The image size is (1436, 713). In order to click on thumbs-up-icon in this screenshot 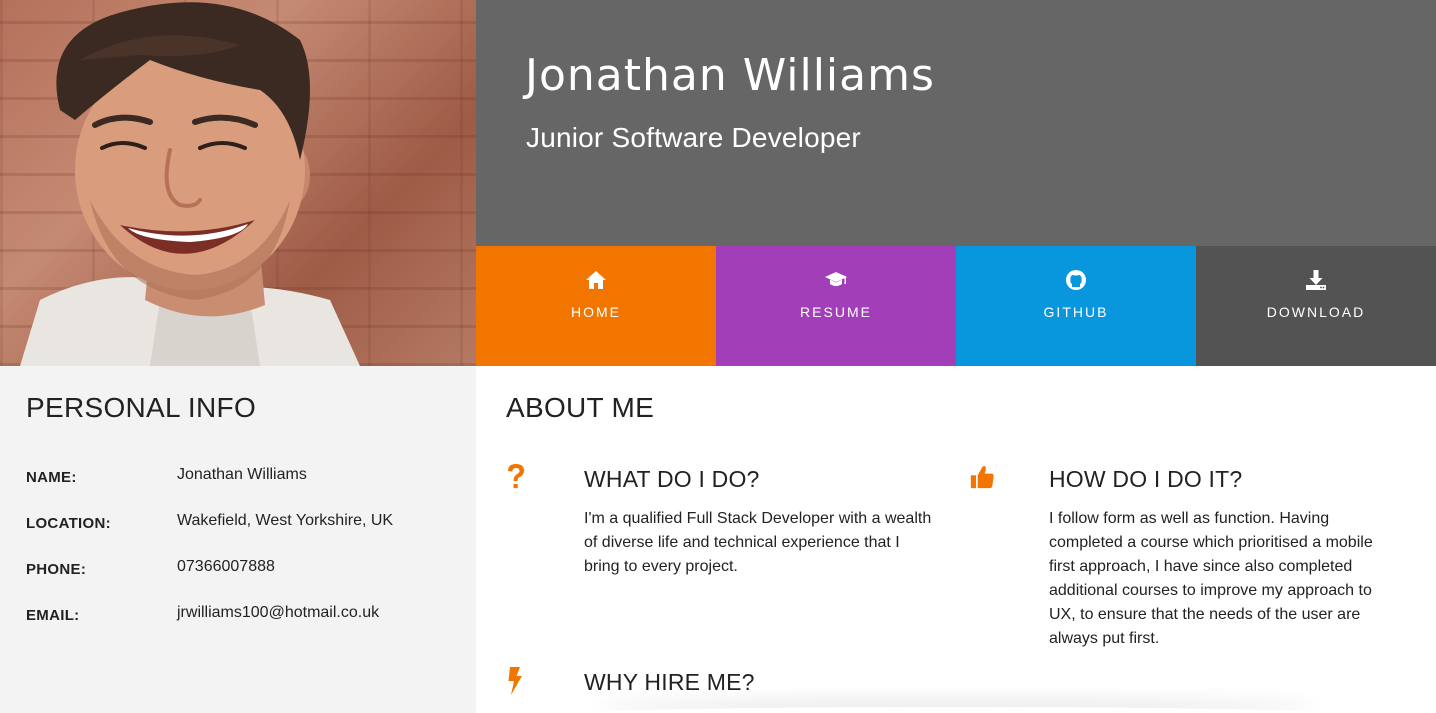, I will do `click(982, 477)`.